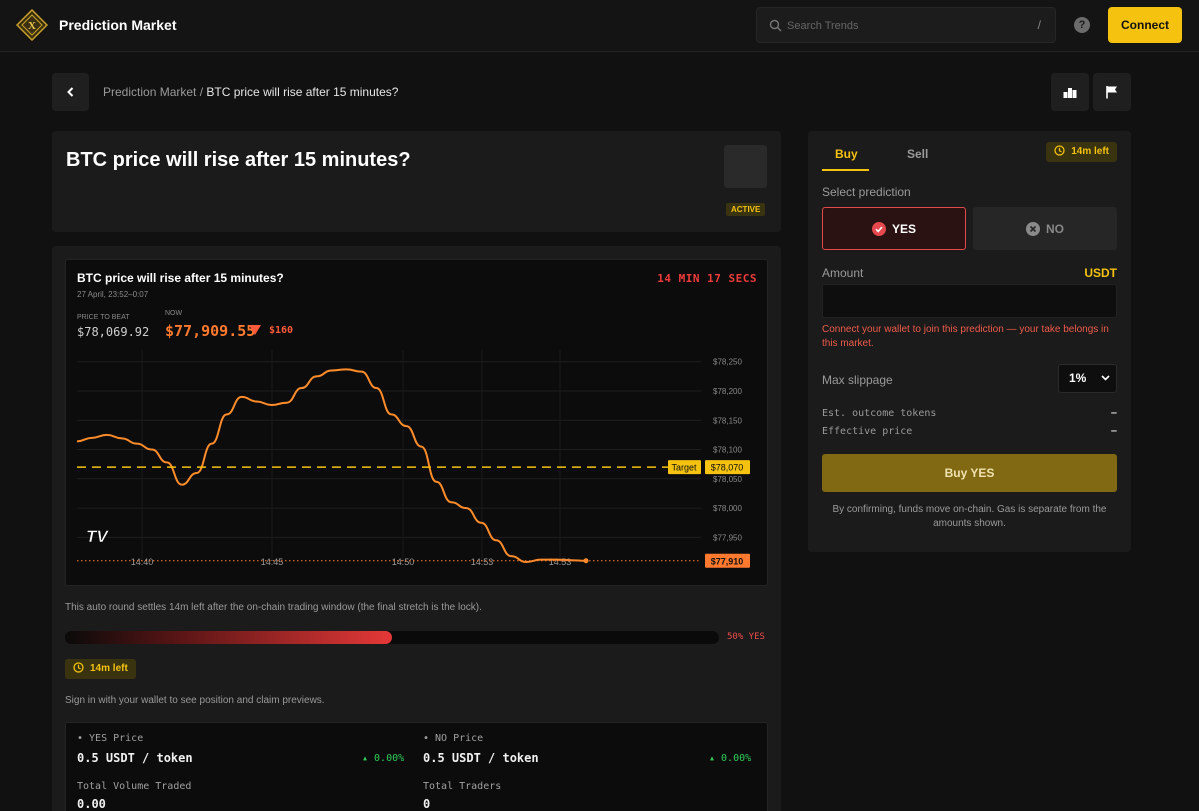 The image size is (1199, 811). I want to click on breadcrumb-current: BTC price will rise after 15 minutes?, so click(302, 92).